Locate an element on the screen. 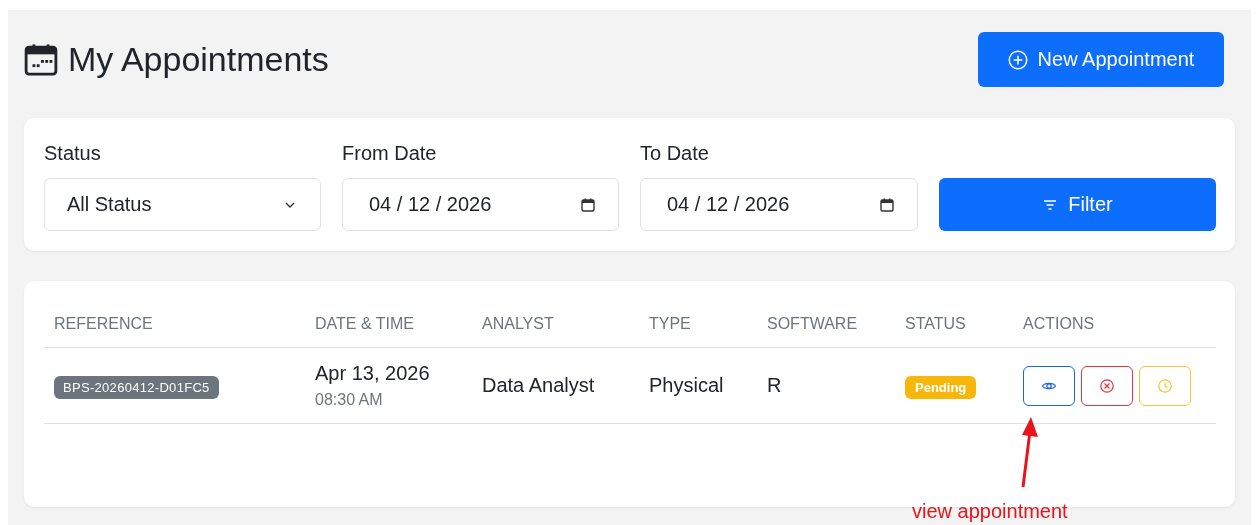  status-badge: Pending is located at coordinates (941, 387).